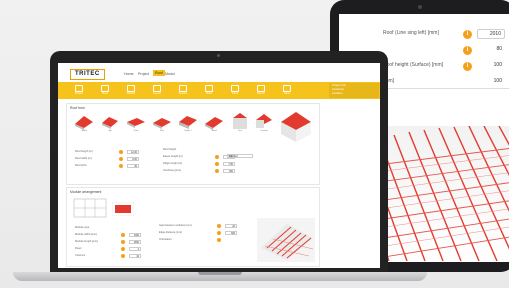 The width and height of the screenshot is (509, 288). I want to click on toolbar-label: Project, so click(79, 93).